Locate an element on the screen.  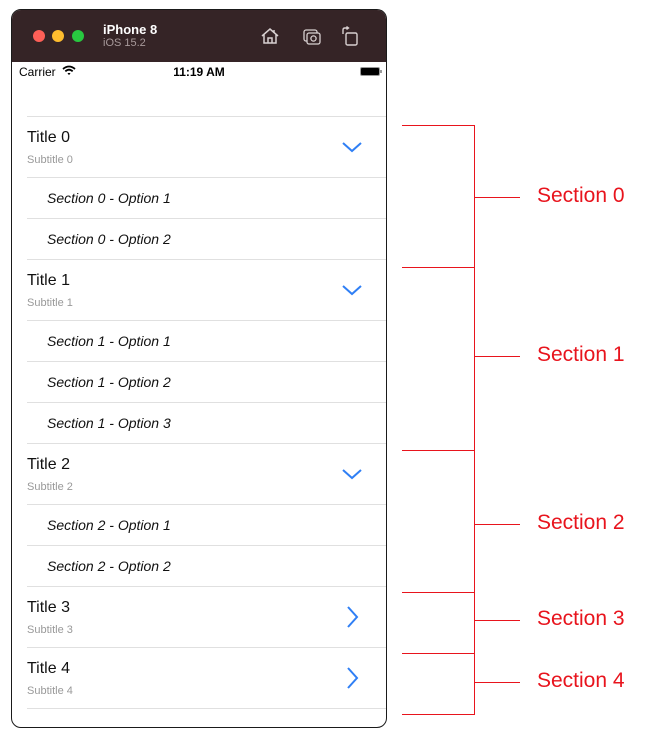
section-annotation-label: Section 0 is located at coordinates (581, 195).